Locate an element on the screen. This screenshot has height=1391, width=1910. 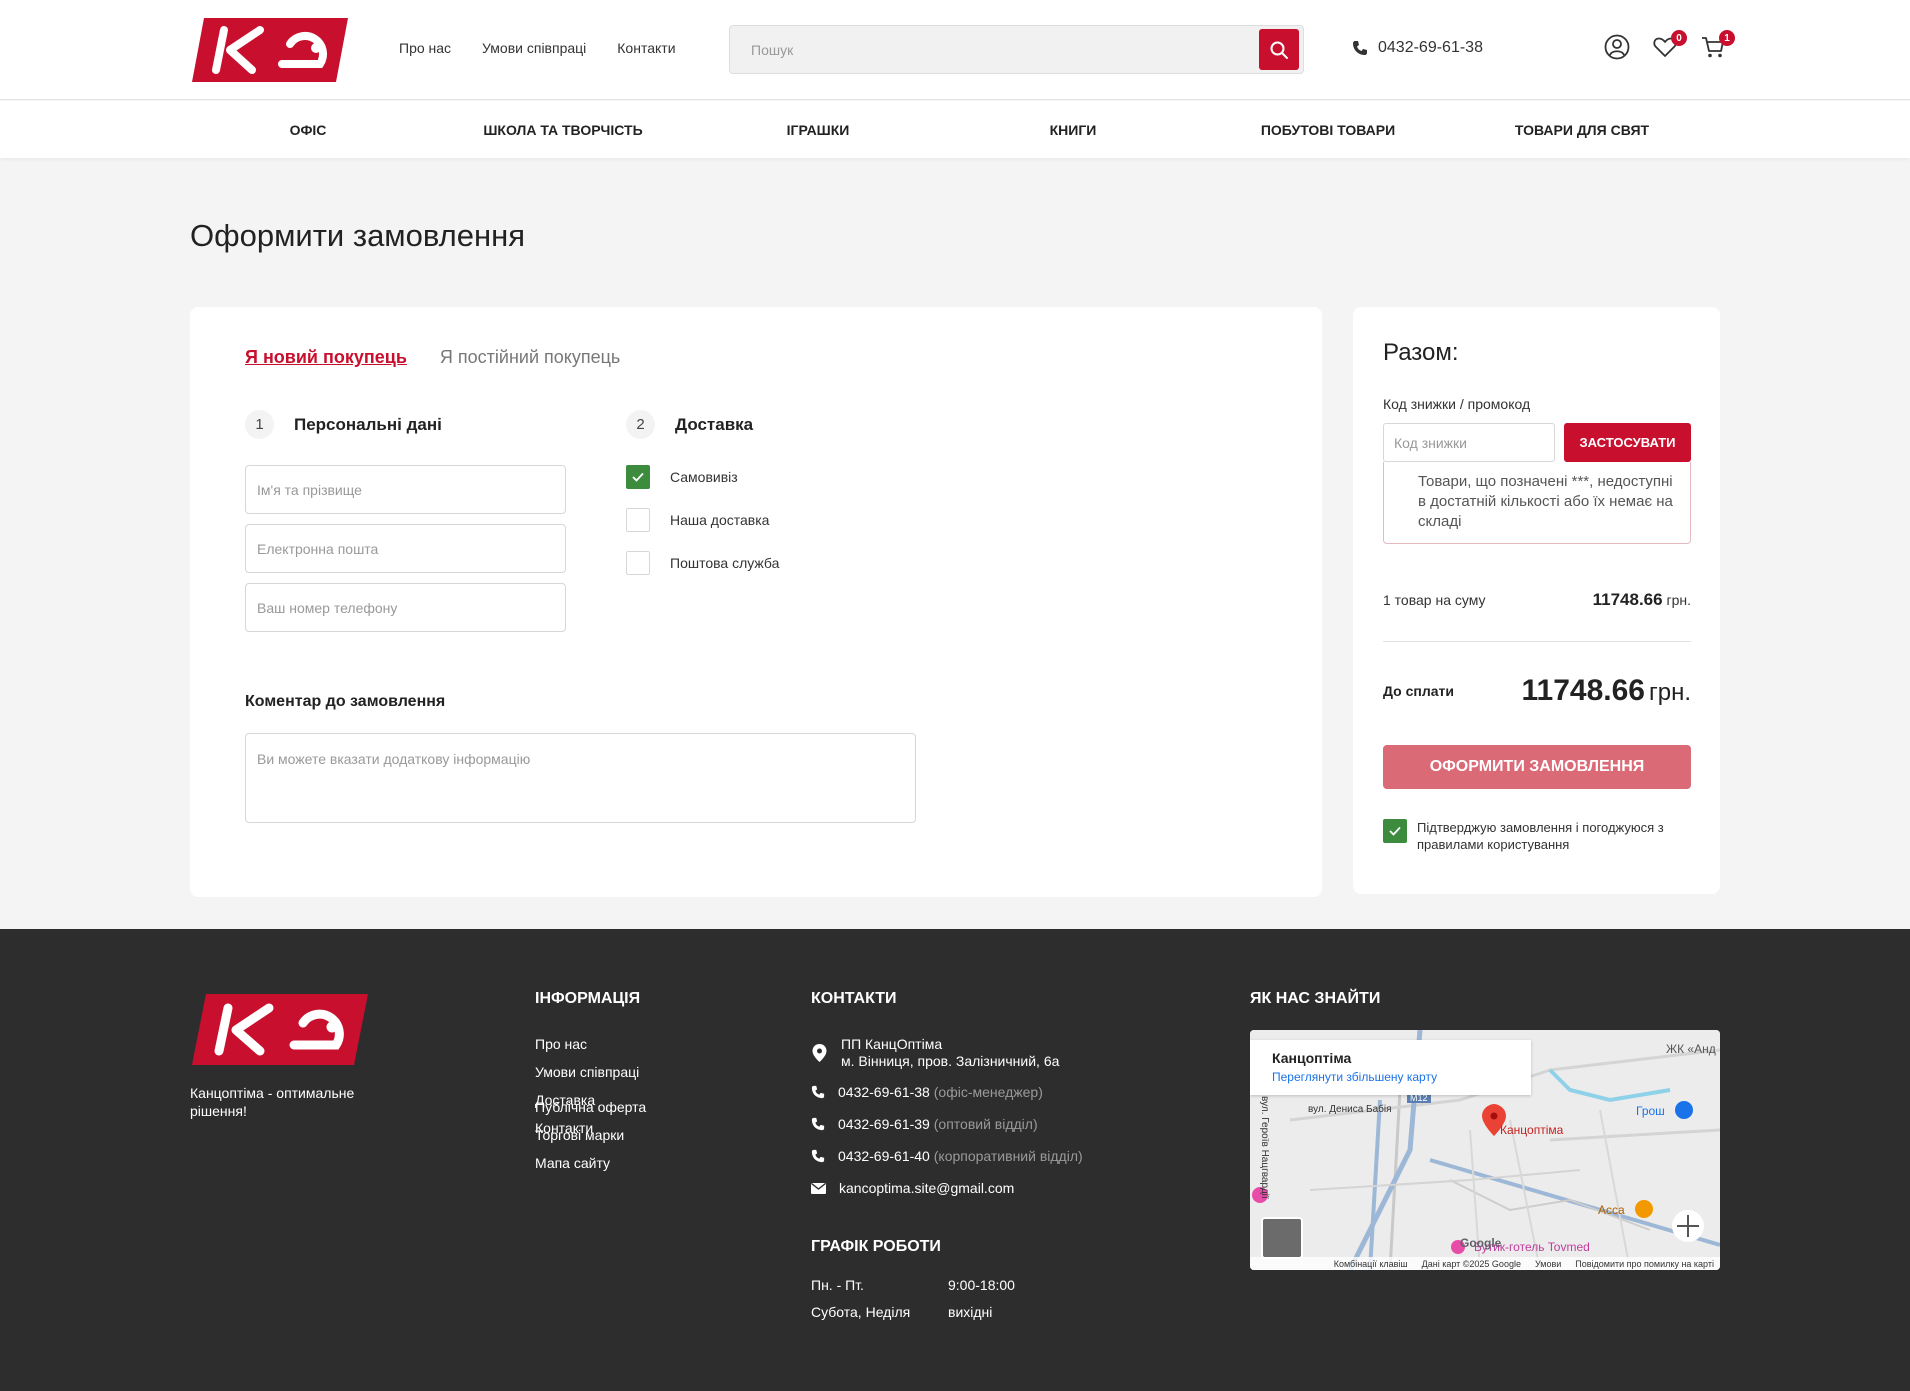
step-delivery: 2 Доставка is located at coordinates (689, 424).